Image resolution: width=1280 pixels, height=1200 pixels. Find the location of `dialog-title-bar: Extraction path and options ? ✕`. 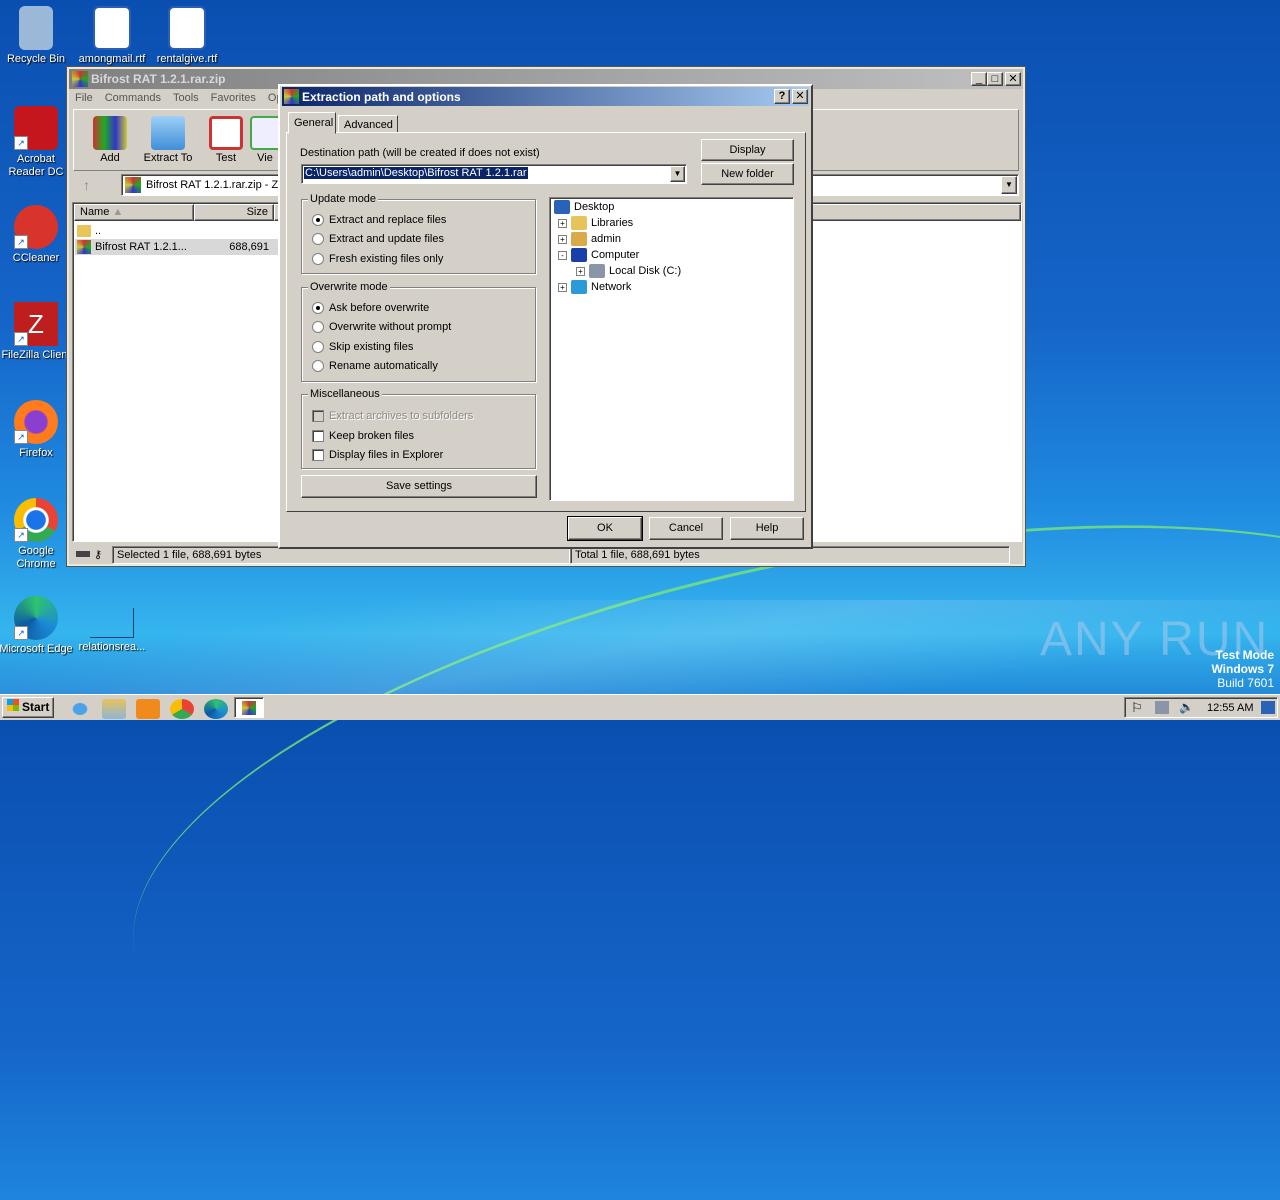

dialog-title-bar: Extraction path and options ? ✕ is located at coordinates (545, 96).